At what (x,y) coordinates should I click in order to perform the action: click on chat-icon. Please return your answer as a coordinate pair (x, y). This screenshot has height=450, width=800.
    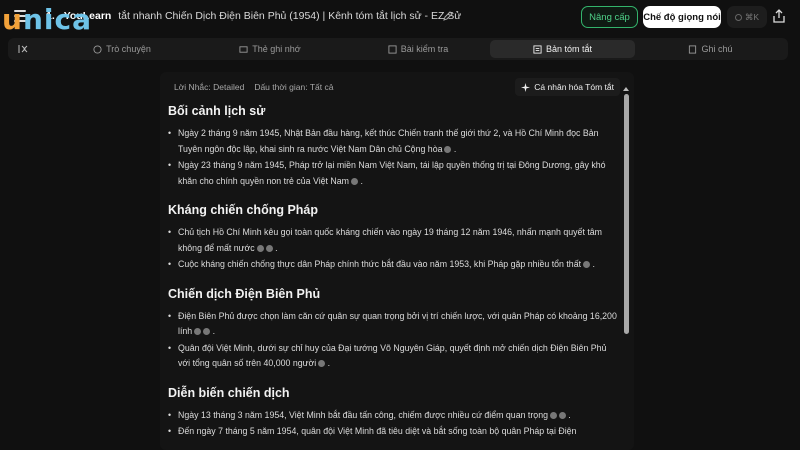
    Looking at the image, I should click on (97, 49).